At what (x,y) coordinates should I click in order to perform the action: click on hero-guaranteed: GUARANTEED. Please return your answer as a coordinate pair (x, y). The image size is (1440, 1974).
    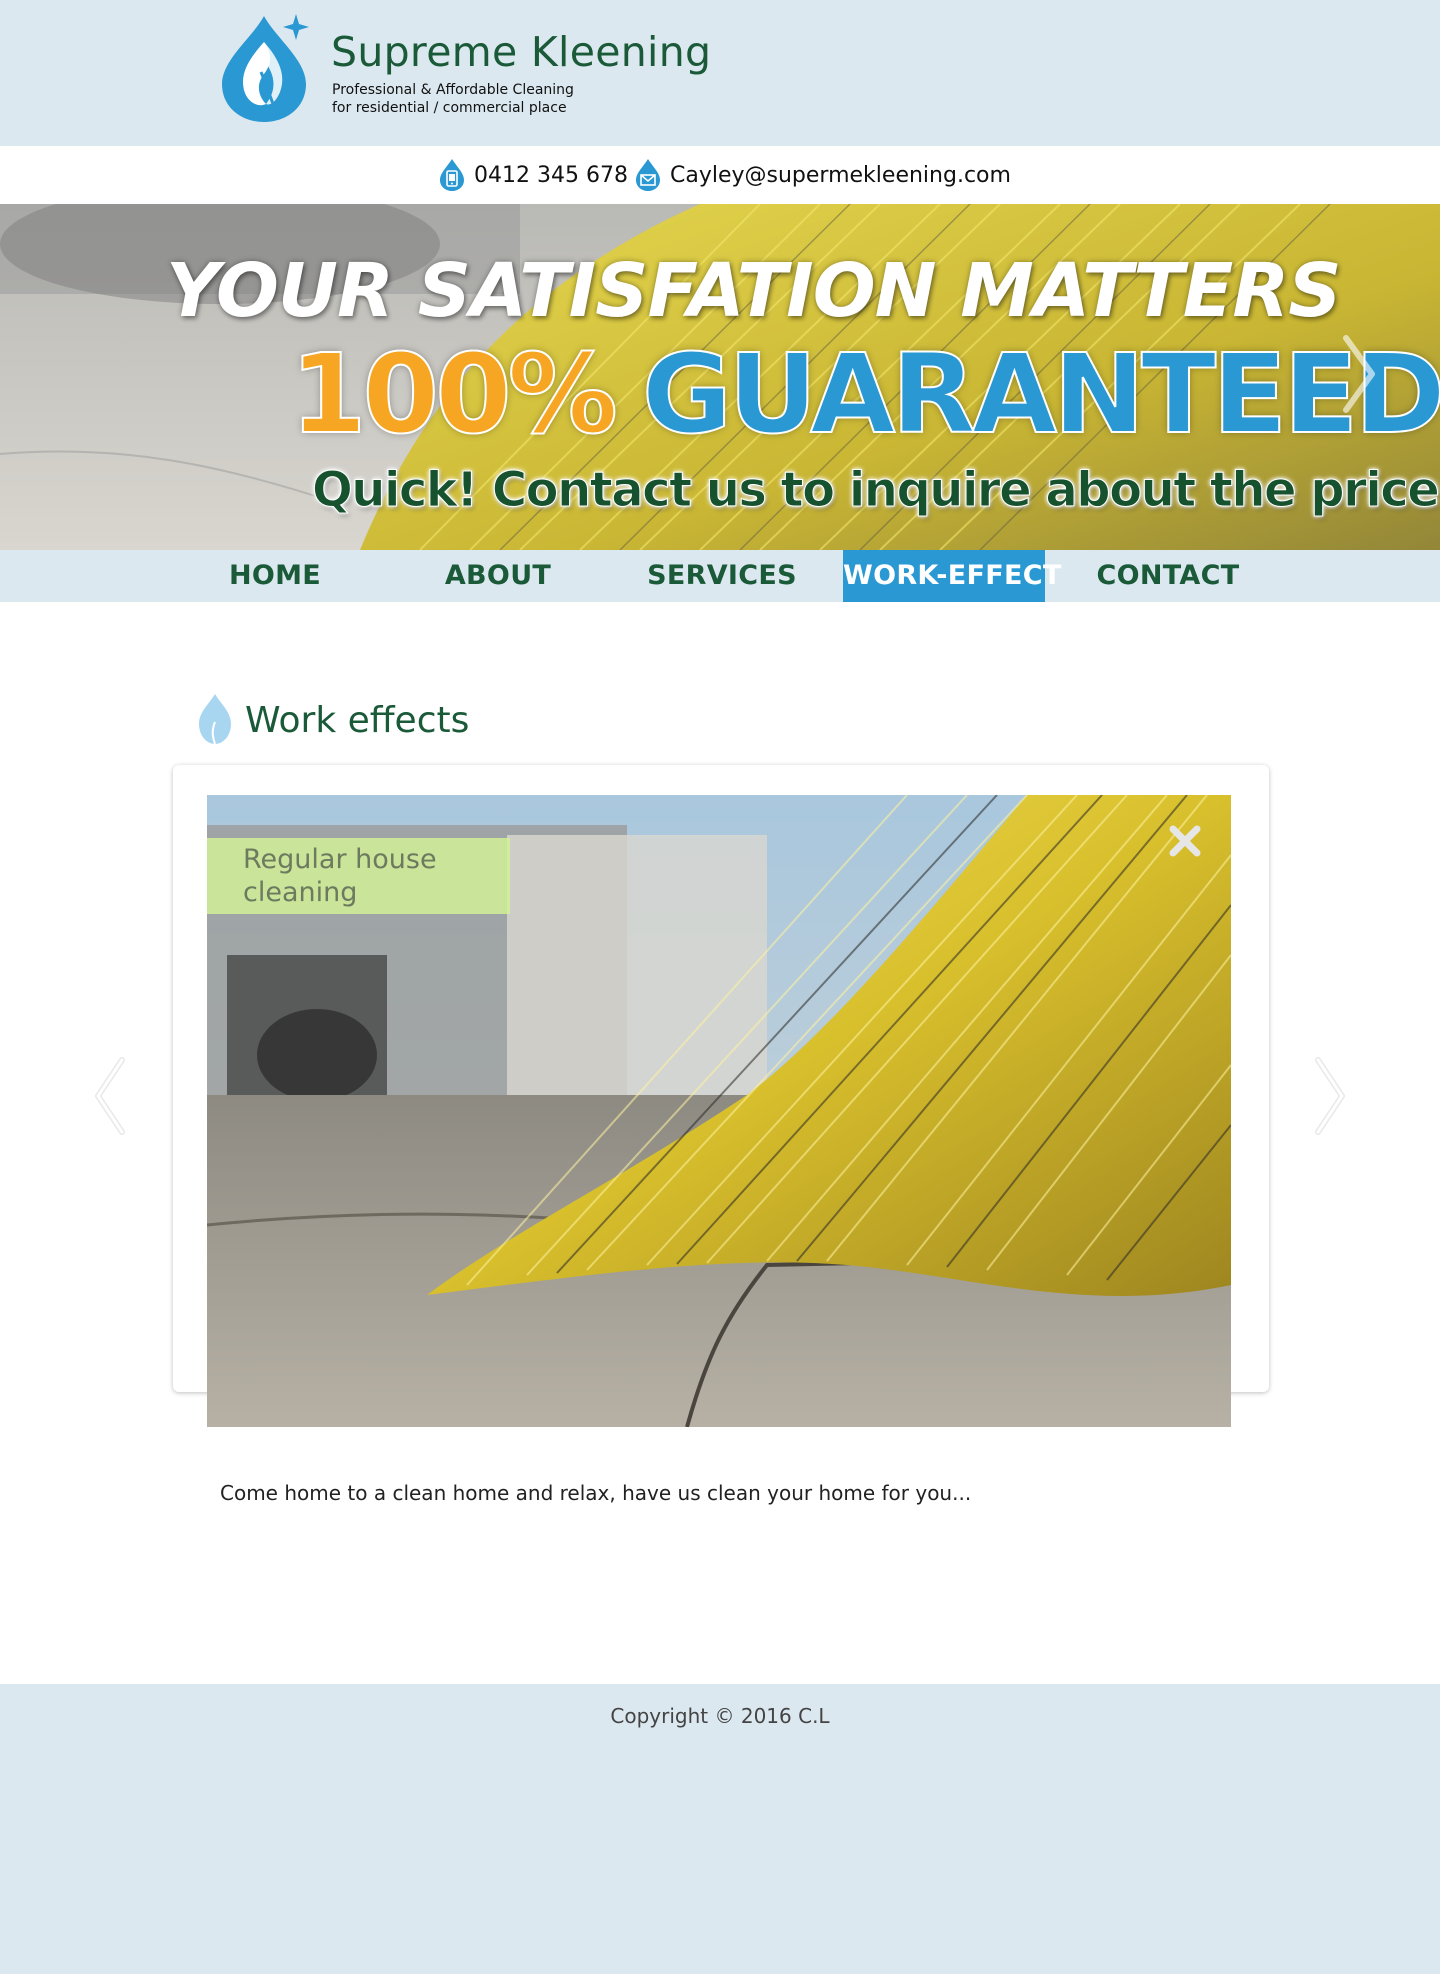
    Looking at the image, I should click on (1040, 394).